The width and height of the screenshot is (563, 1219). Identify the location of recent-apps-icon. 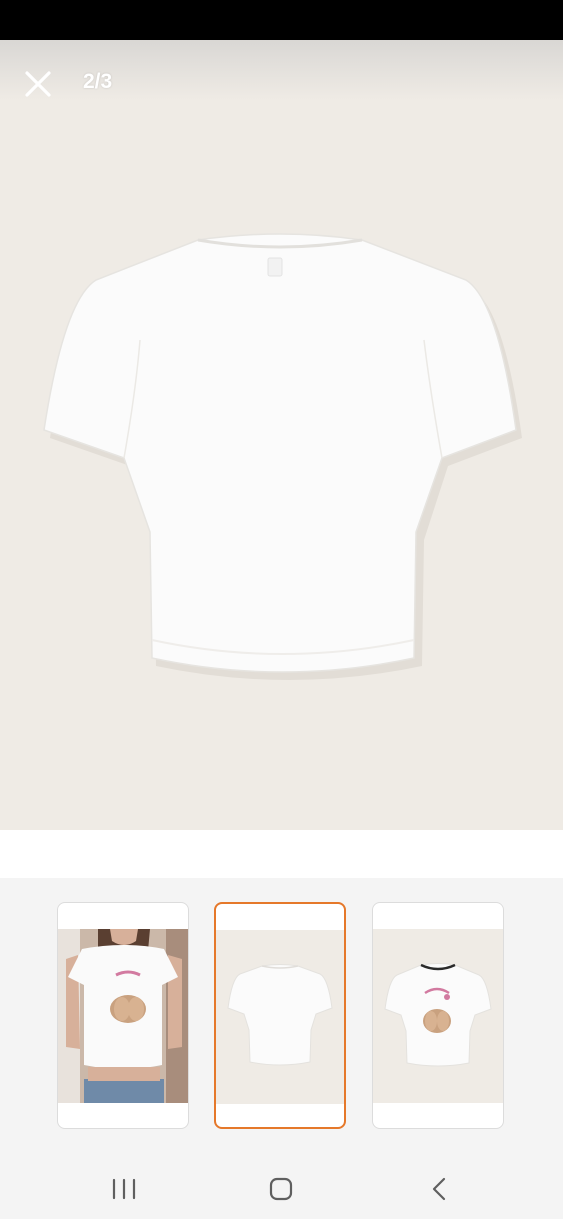
(124, 1189).